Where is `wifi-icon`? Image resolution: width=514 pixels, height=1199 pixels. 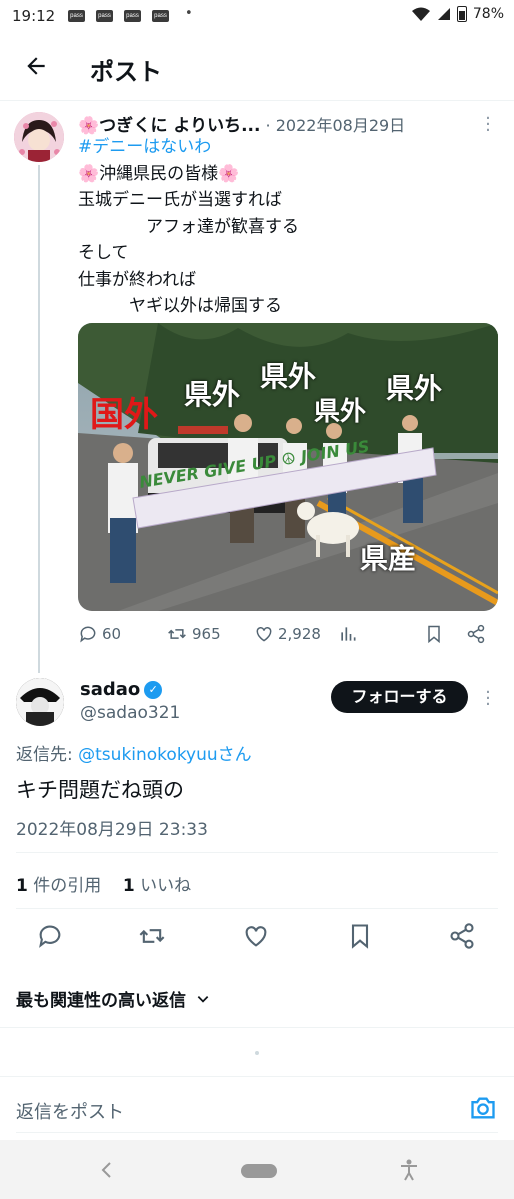 wifi-icon is located at coordinates (420, 14).